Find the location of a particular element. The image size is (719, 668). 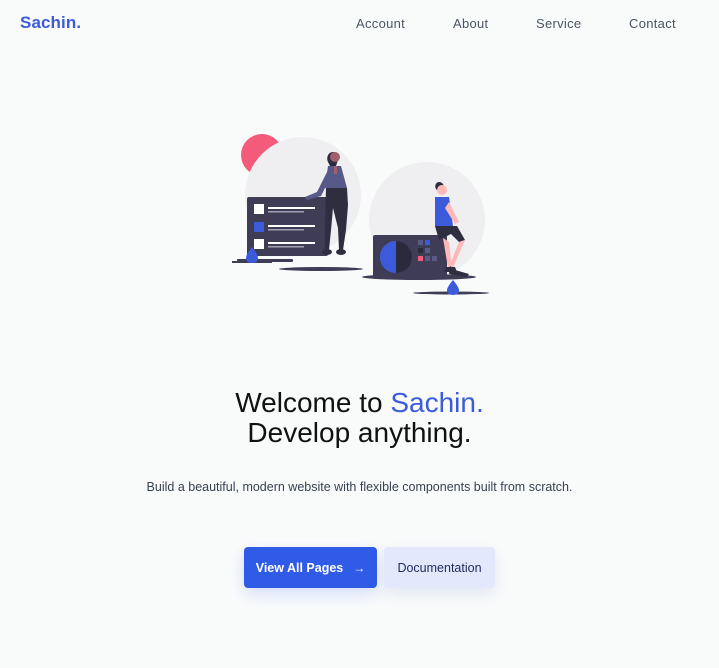

view-all-pages-button: View All Pages → is located at coordinates (310, 567).